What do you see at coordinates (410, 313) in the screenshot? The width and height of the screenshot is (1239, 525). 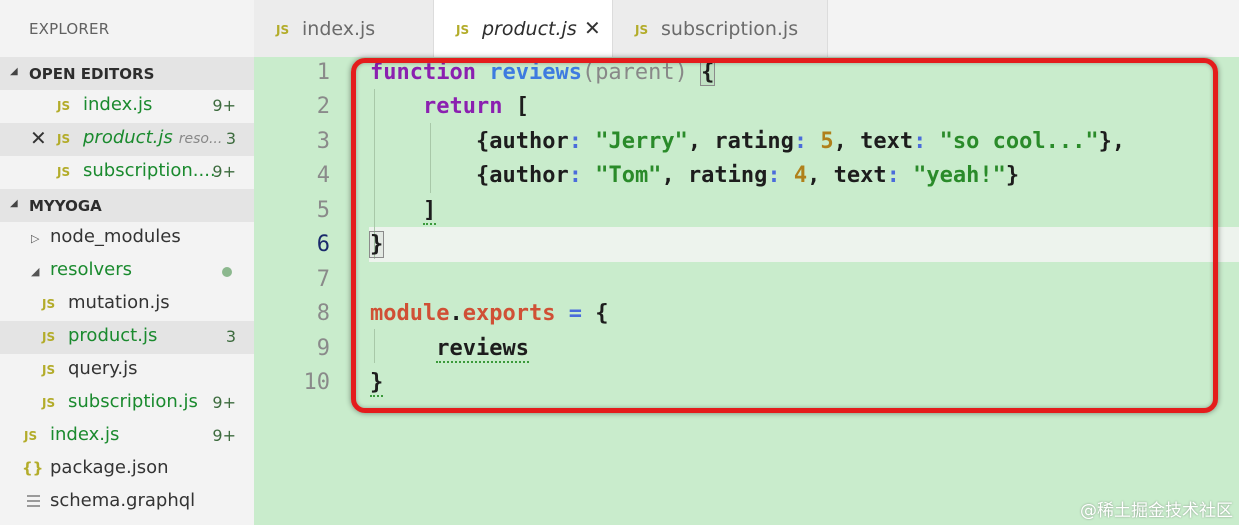 I see `module-identifier: module` at bounding box center [410, 313].